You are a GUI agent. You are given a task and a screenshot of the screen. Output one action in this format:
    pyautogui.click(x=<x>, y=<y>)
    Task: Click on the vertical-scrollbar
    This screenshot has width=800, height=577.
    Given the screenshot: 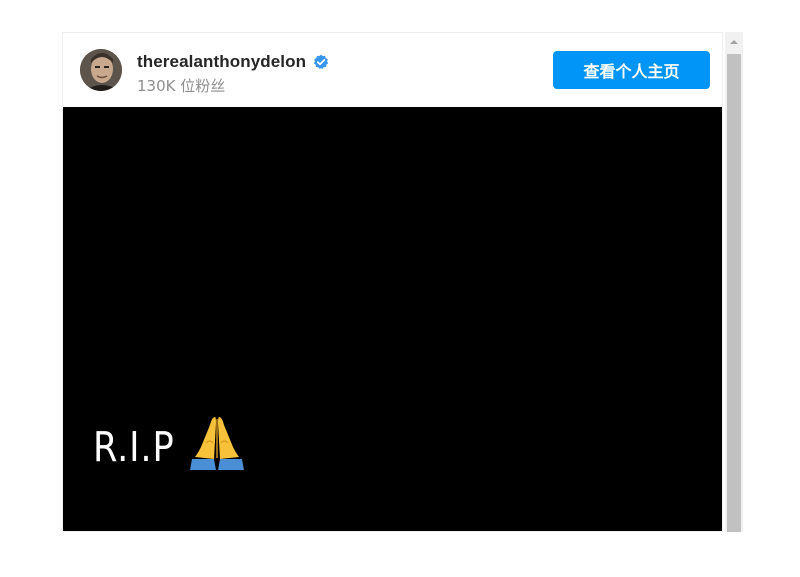 What is the action you would take?
    pyautogui.click(x=734, y=282)
    